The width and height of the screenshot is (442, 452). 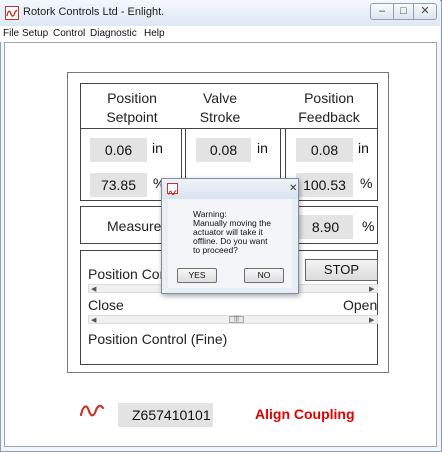 What do you see at coordinates (324, 185) in the screenshot?
I see `feedback-pct-value: 100.53` at bounding box center [324, 185].